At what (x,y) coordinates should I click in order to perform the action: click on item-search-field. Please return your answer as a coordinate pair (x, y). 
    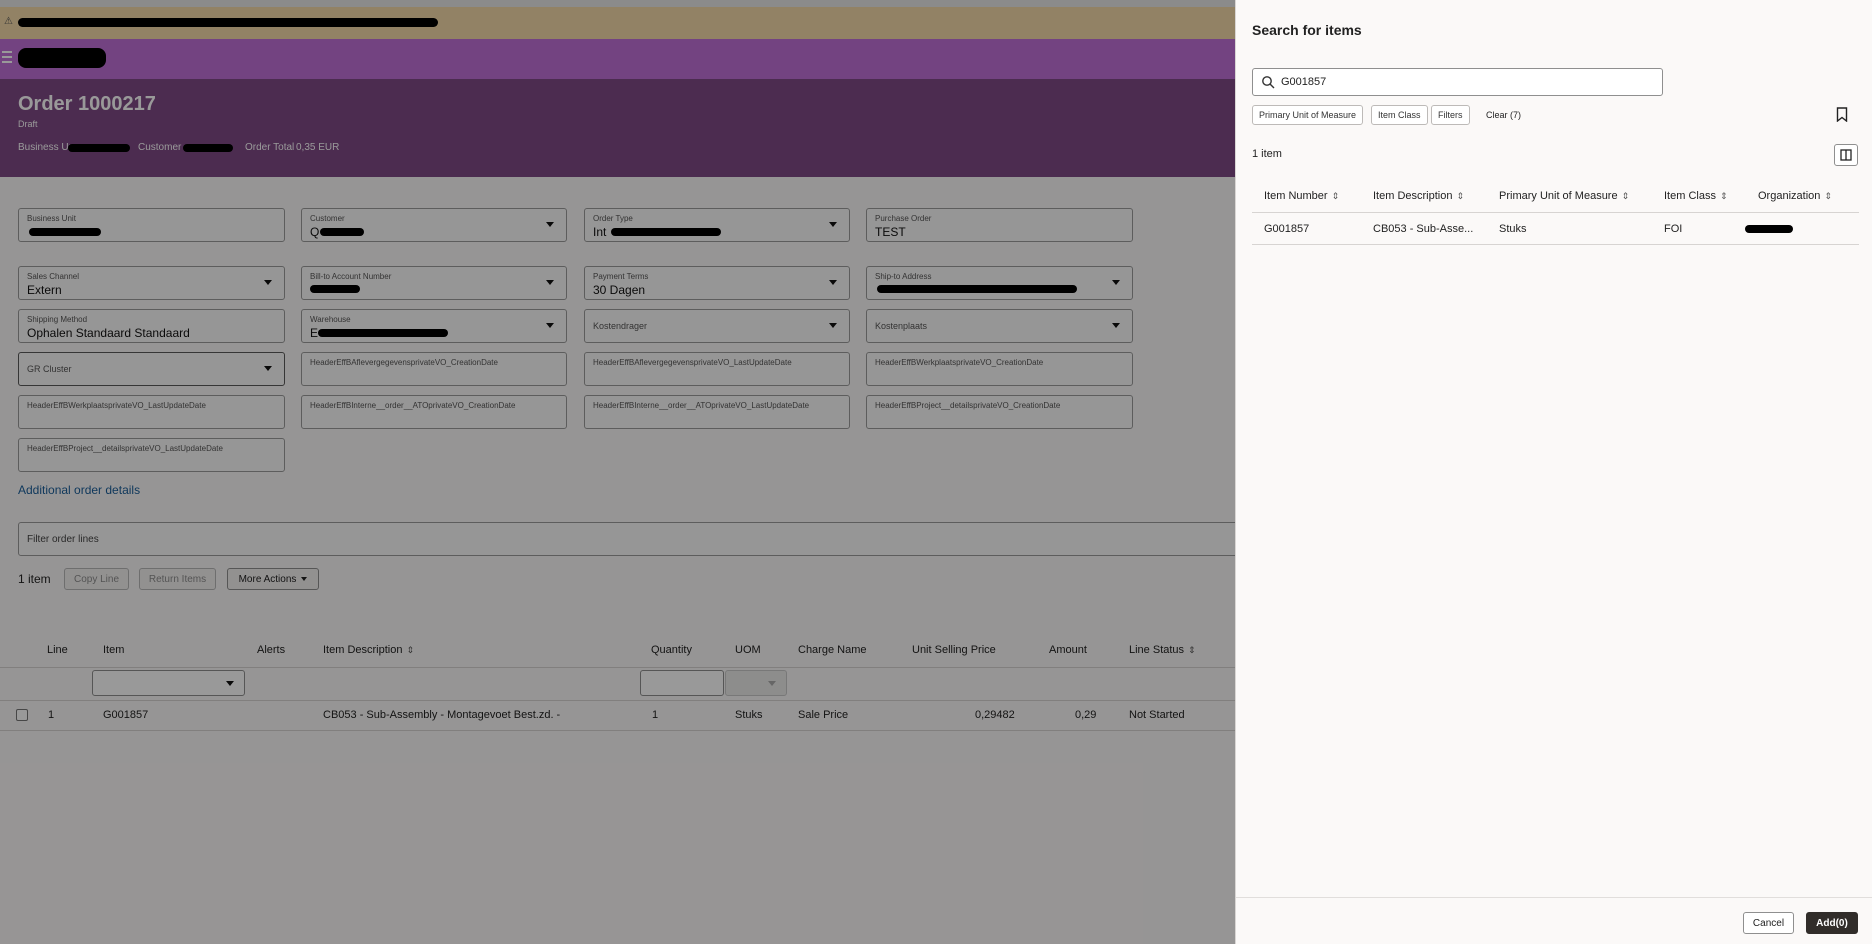
    Looking at the image, I should click on (1457, 82).